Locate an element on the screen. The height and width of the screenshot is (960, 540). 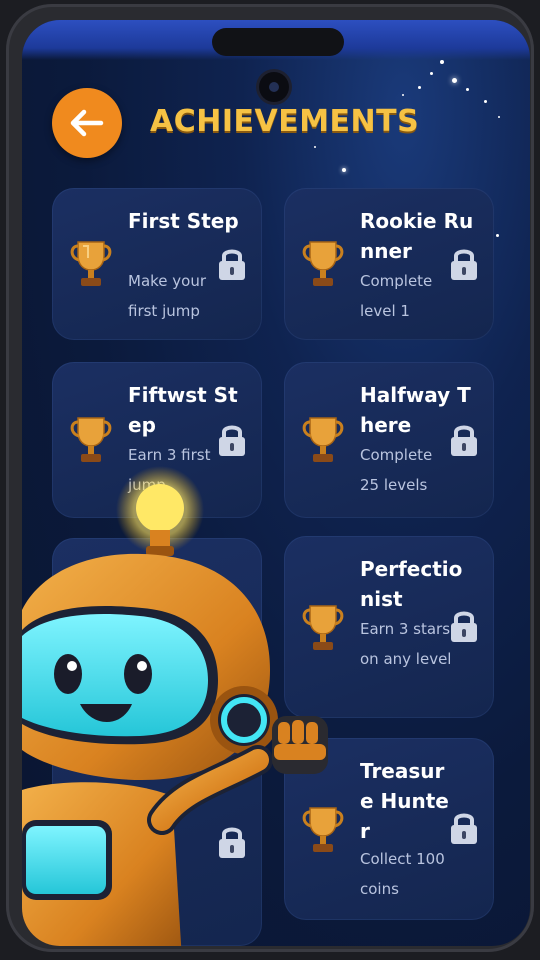
front-camera is located at coordinates (274, 87).